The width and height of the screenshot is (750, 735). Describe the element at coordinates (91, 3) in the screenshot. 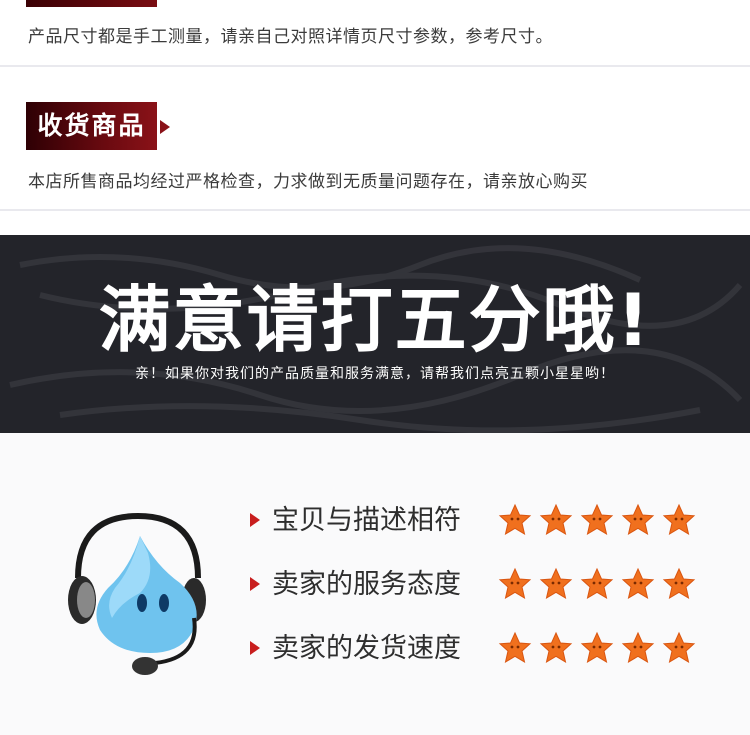

I see `previous-section-tag` at that location.